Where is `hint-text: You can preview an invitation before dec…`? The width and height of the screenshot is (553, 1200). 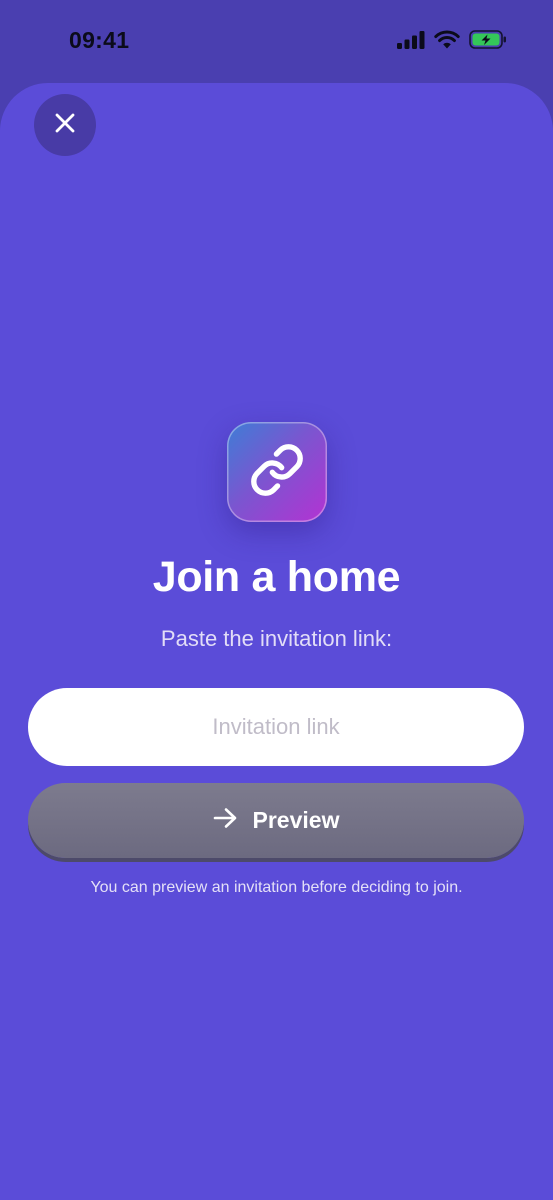 hint-text: You can preview an invitation before dec… is located at coordinates (276, 887).